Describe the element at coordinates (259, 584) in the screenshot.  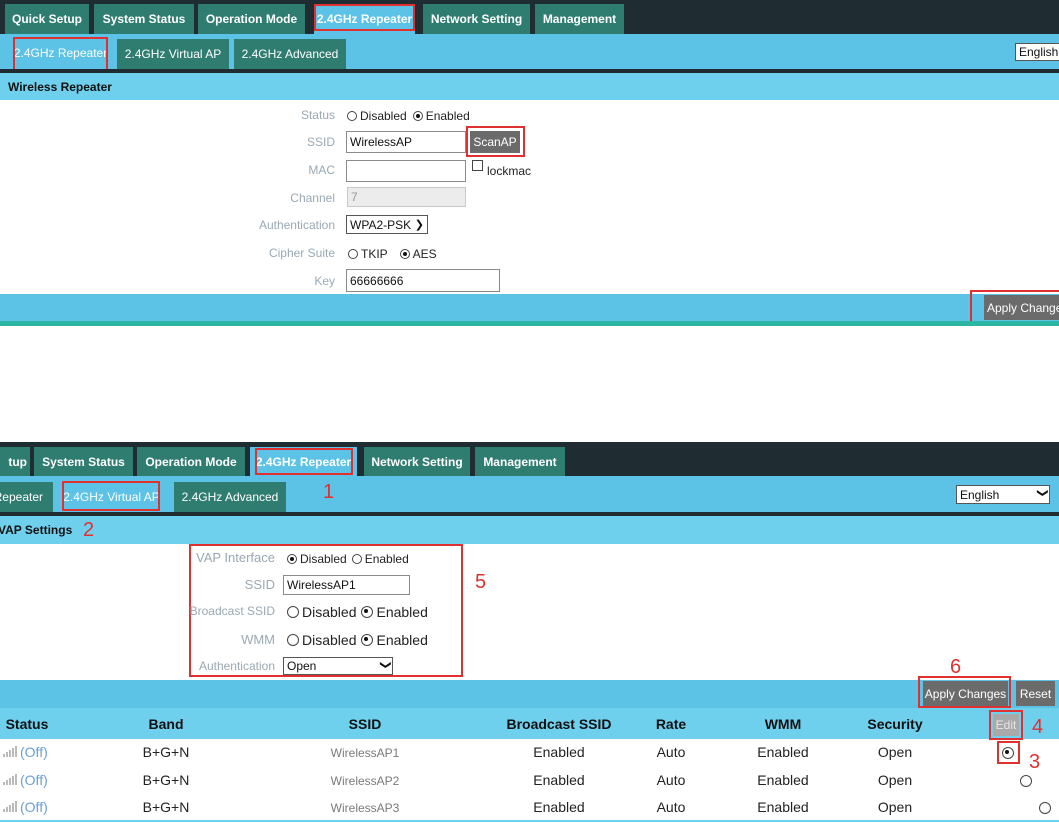
I see `vap-ssid-label: SSID` at that location.